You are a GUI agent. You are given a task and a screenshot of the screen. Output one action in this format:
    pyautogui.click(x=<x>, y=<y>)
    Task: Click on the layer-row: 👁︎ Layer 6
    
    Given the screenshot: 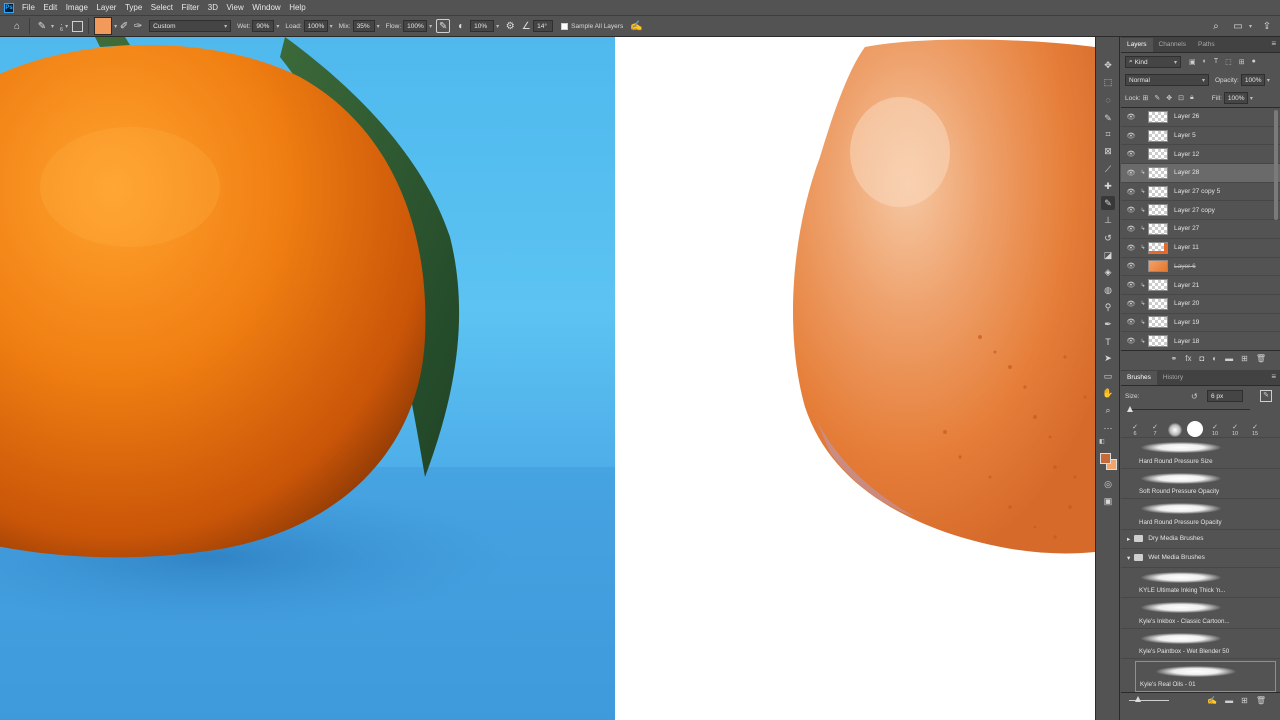 What is the action you would take?
    pyautogui.click(x=1200, y=267)
    